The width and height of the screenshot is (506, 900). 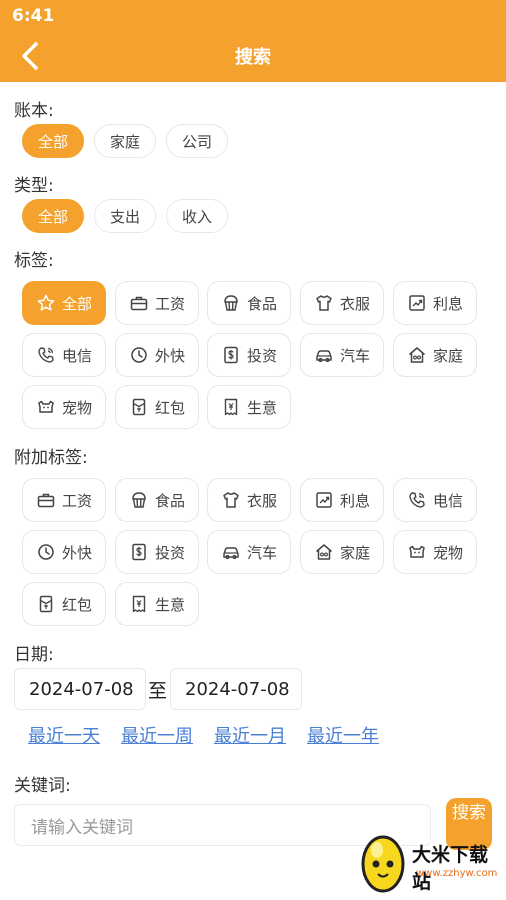 I want to click on extra-category-tag: 投资, so click(x=157, y=552).